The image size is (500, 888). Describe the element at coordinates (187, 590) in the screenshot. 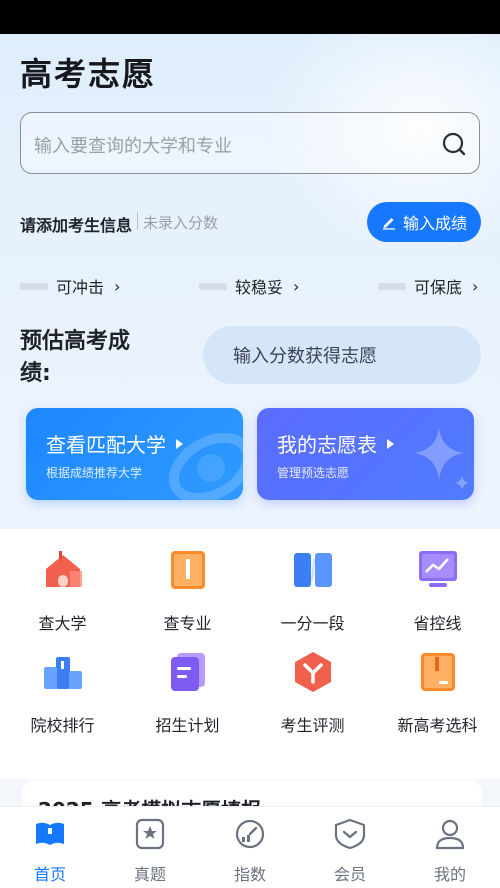

I see `grid-item-find-major: 查专业` at that location.